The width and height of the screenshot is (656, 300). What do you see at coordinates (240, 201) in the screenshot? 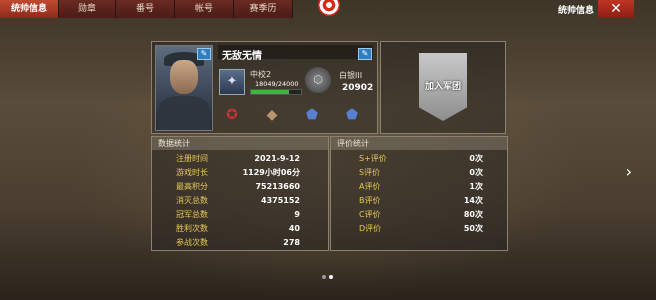
I see `stat-row: 消灭总数 4375152` at bounding box center [240, 201].